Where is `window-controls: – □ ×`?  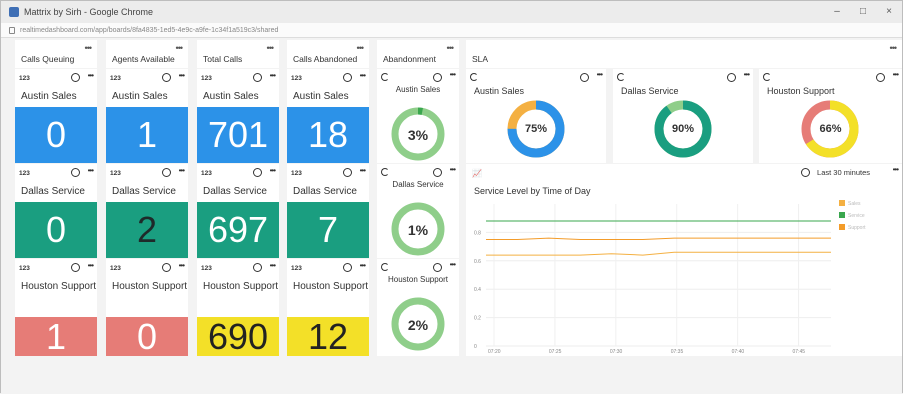
window-controls: – □ × is located at coordinates (863, 12).